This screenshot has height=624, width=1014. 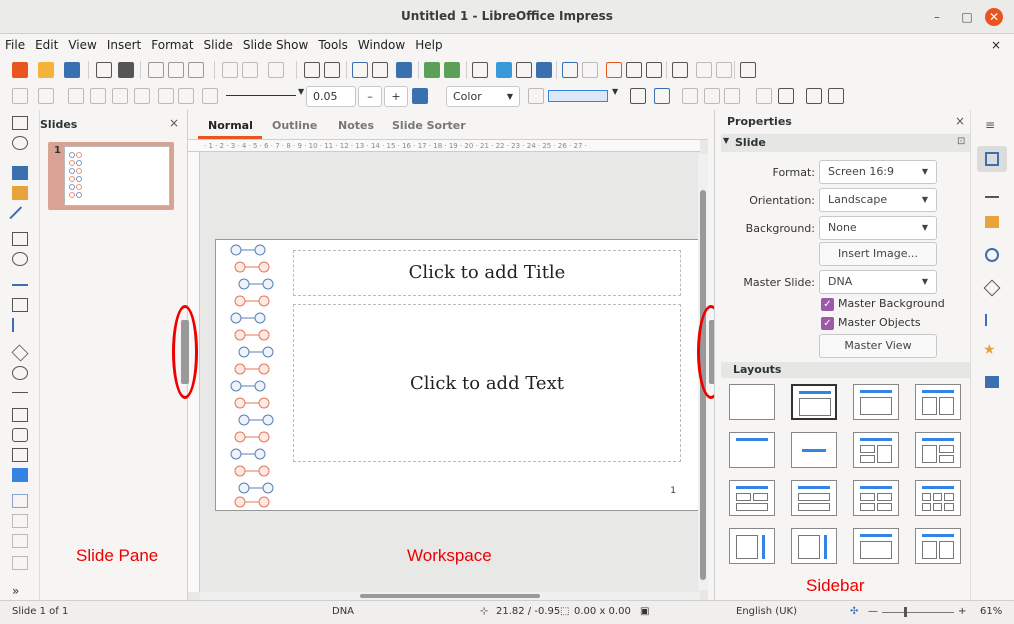 What do you see at coordinates (46, 70) in the screenshot?
I see `open-icon` at bounding box center [46, 70].